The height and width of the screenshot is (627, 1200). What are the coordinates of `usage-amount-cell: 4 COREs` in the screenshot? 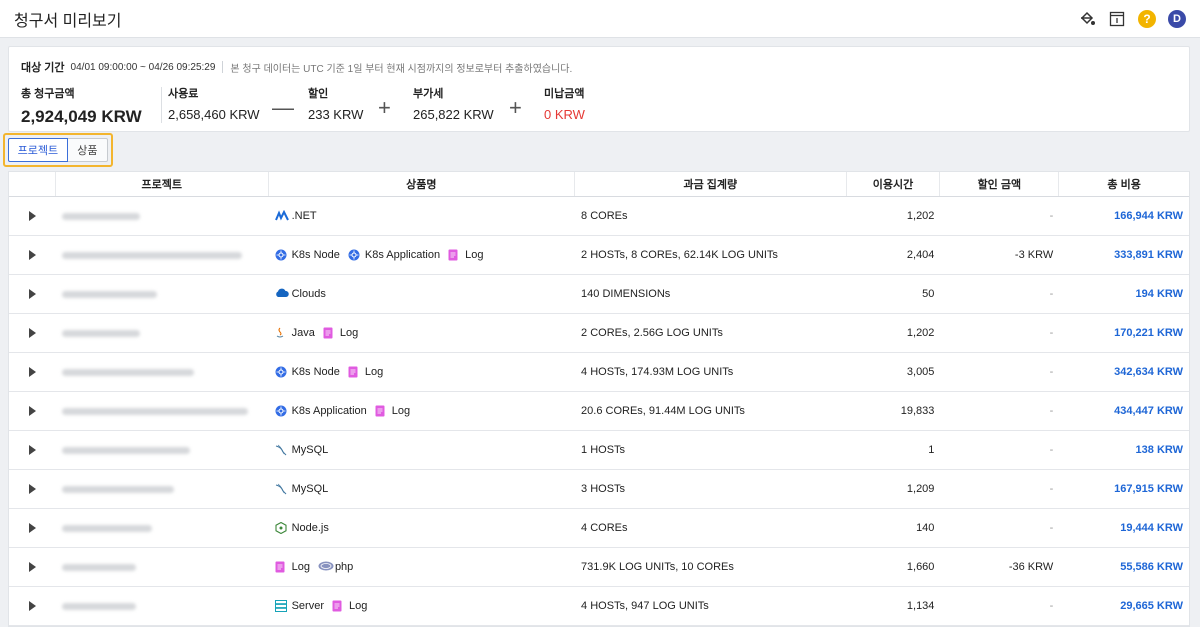 It's located at (711, 528).